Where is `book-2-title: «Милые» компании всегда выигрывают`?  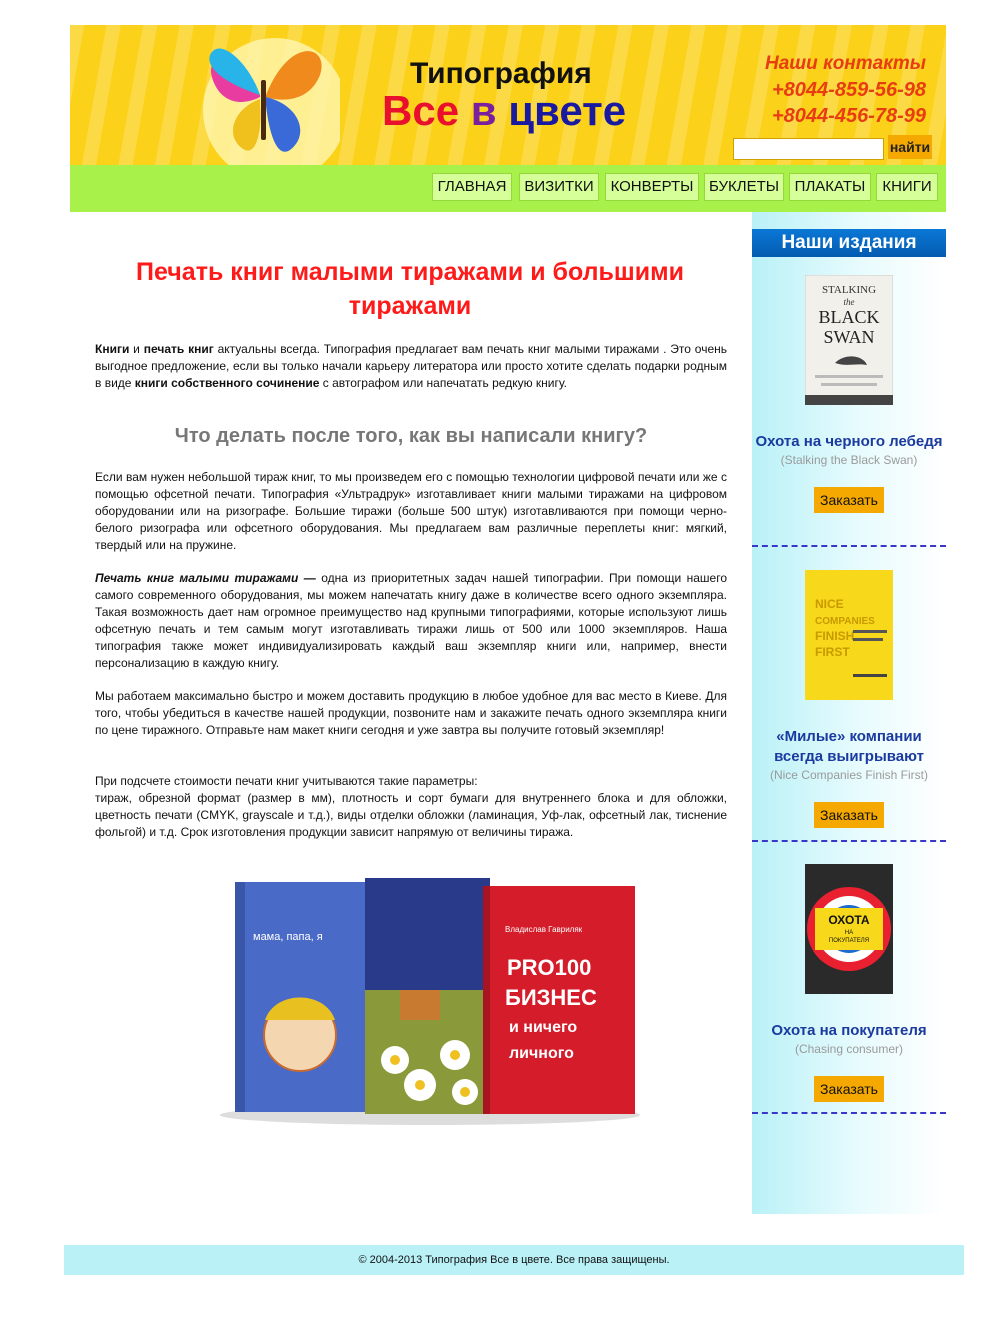
book-2-title: «Милые» компании всегда выигрывают is located at coordinates (849, 747).